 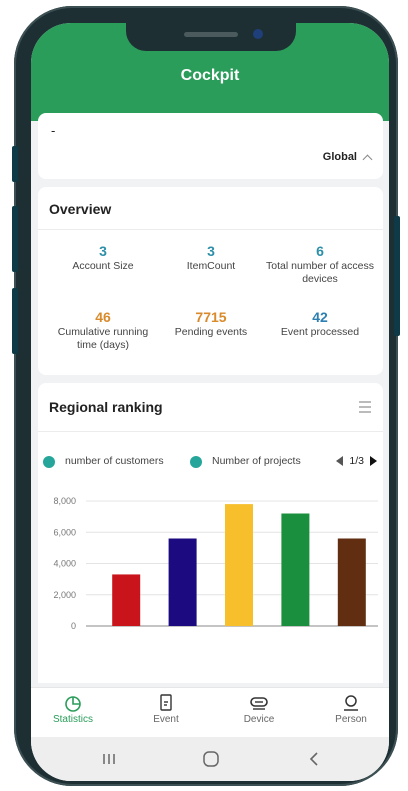 I want to click on stat-label: Event processed, so click(x=320, y=332).